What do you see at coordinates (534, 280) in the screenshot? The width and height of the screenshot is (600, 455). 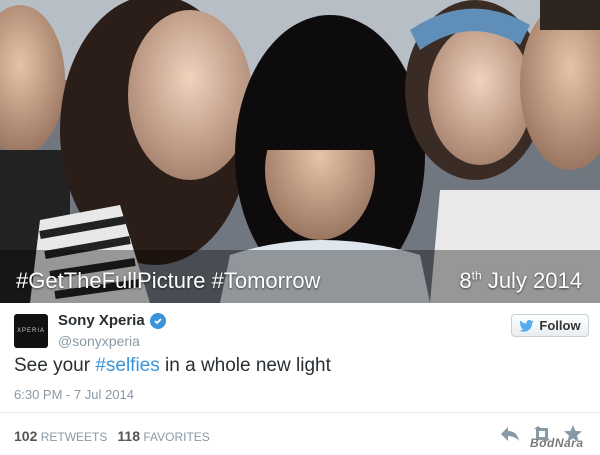 I see `photo-date-rest: July 2014` at bounding box center [534, 280].